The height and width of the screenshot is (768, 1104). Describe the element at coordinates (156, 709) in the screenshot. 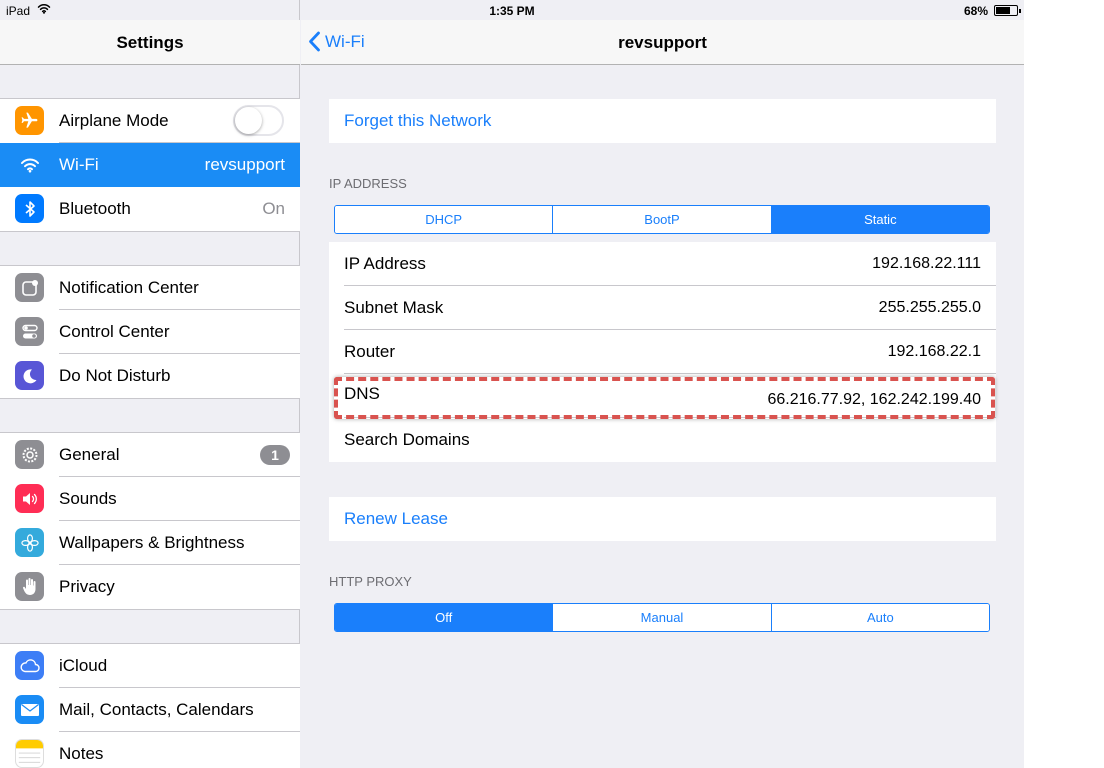

I see `sidebar-item-label: Mail, Contacts, Calendars` at that location.